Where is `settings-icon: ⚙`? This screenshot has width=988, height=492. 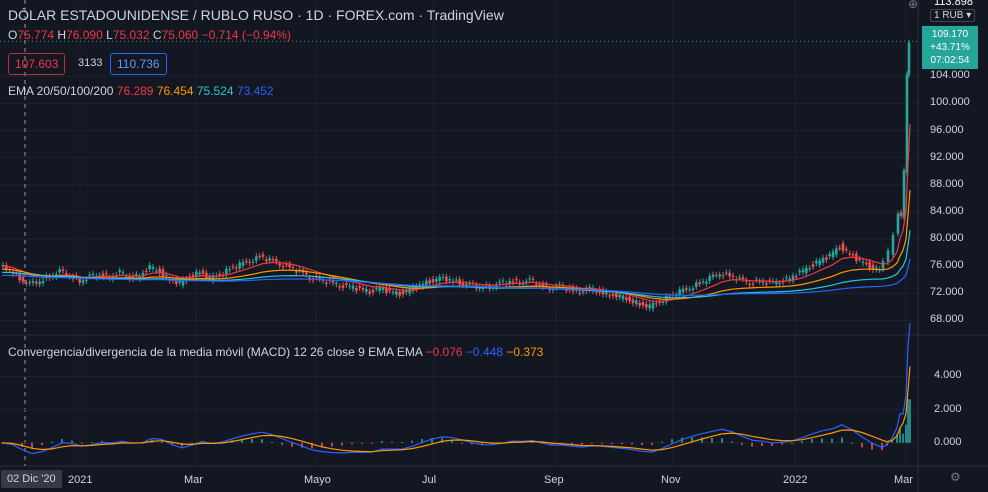 settings-icon: ⚙ is located at coordinates (955, 477).